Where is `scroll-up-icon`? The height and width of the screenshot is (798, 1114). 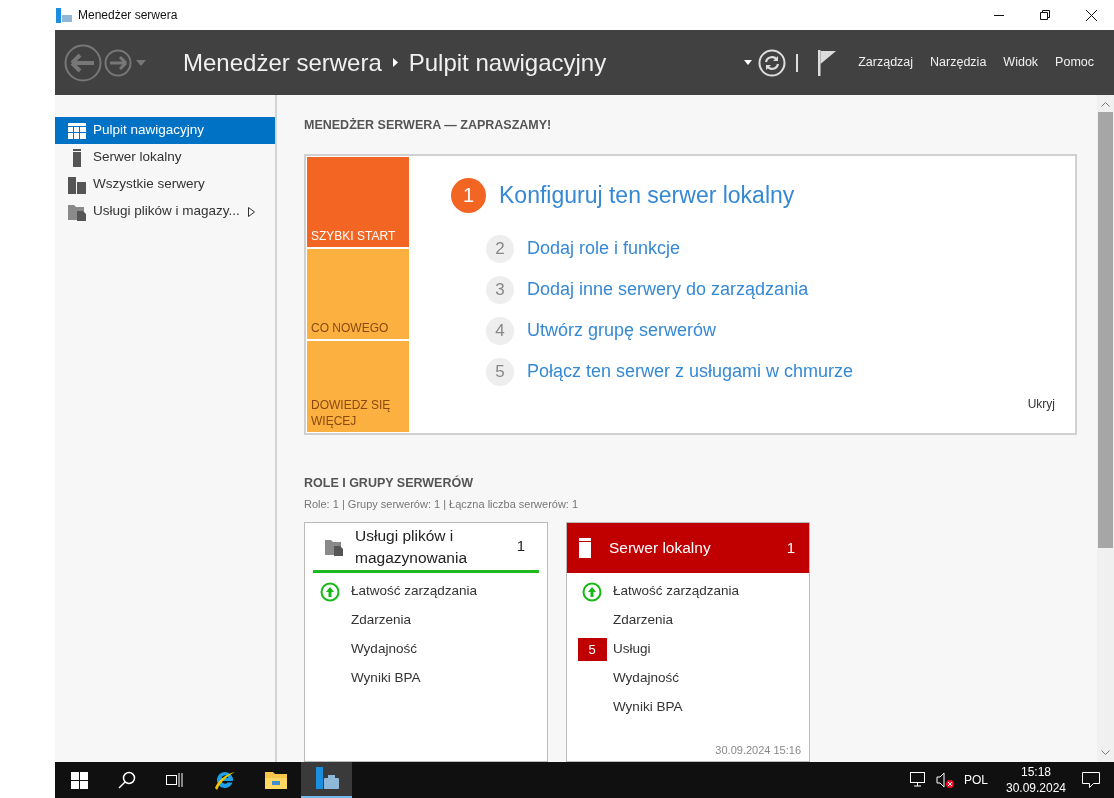
scroll-up-icon is located at coordinates (1105, 104).